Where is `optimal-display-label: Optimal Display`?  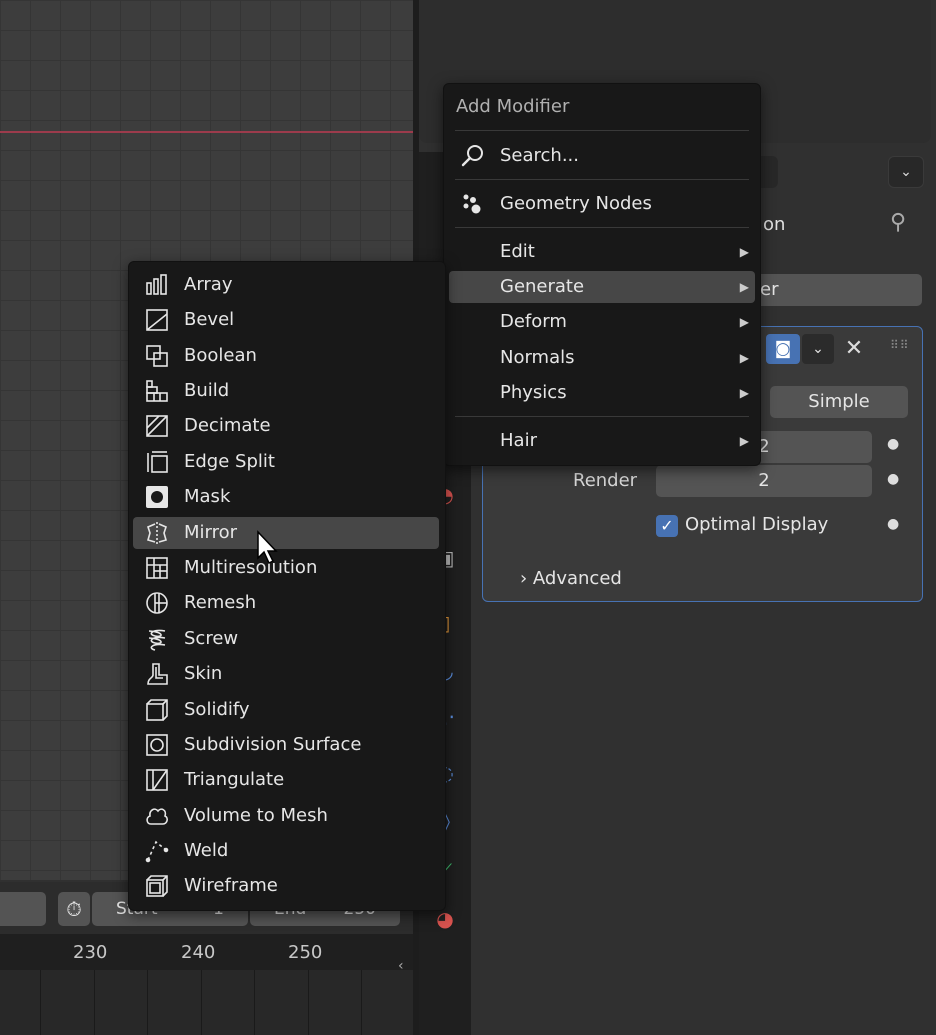
optimal-display-label: Optimal Display is located at coordinates (757, 524).